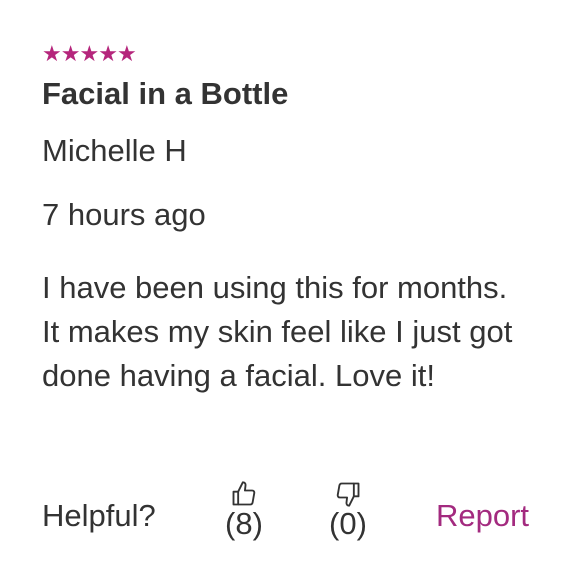 Image resolution: width=580 pixels, height=580 pixels. What do you see at coordinates (99, 515) in the screenshot?
I see `helpful-label: Helpful?` at bounding box center [99, 515].